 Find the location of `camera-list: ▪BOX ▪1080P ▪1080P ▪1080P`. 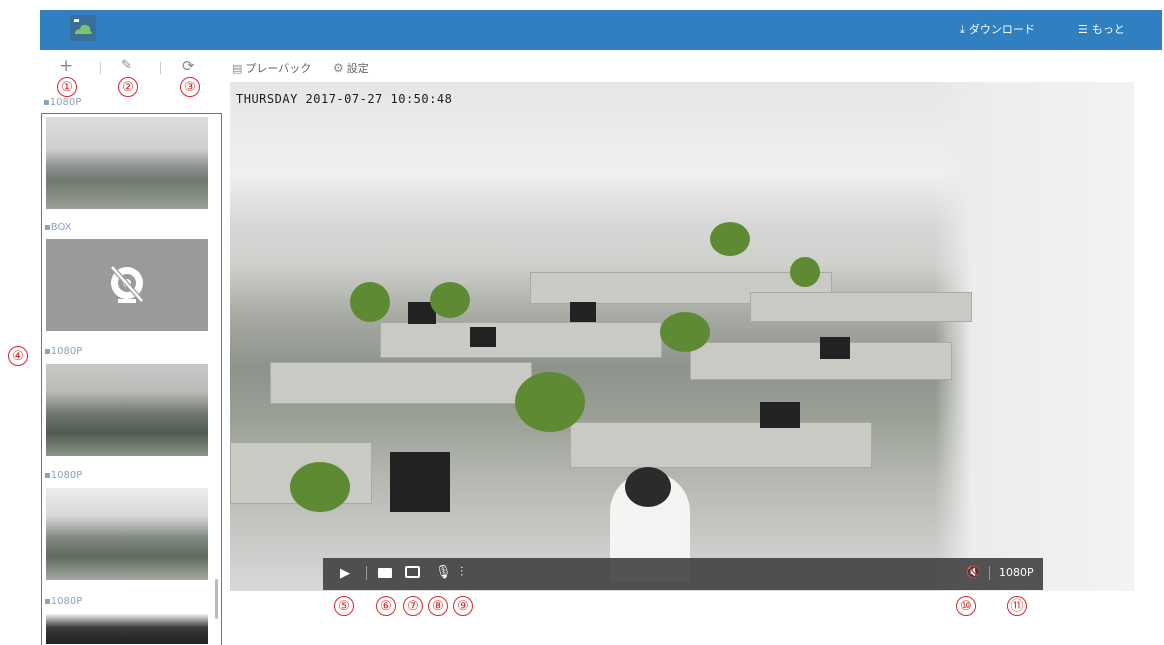

camera-list: ▪BOX ▪1080P ▪1080P ▪1080P is located at coordinates (131, 379).